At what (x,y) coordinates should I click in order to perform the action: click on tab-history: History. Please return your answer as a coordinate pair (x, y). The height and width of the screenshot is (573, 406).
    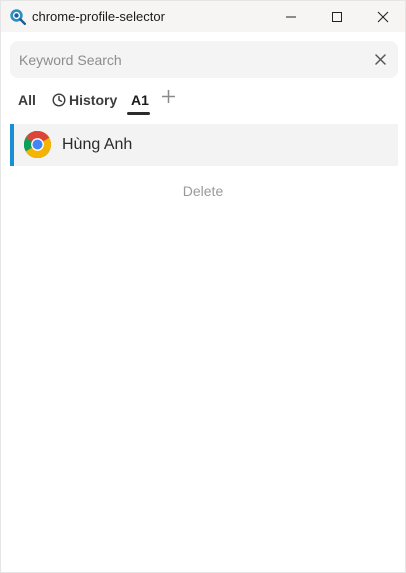
    Looking at the image, I should click on (84, 100).